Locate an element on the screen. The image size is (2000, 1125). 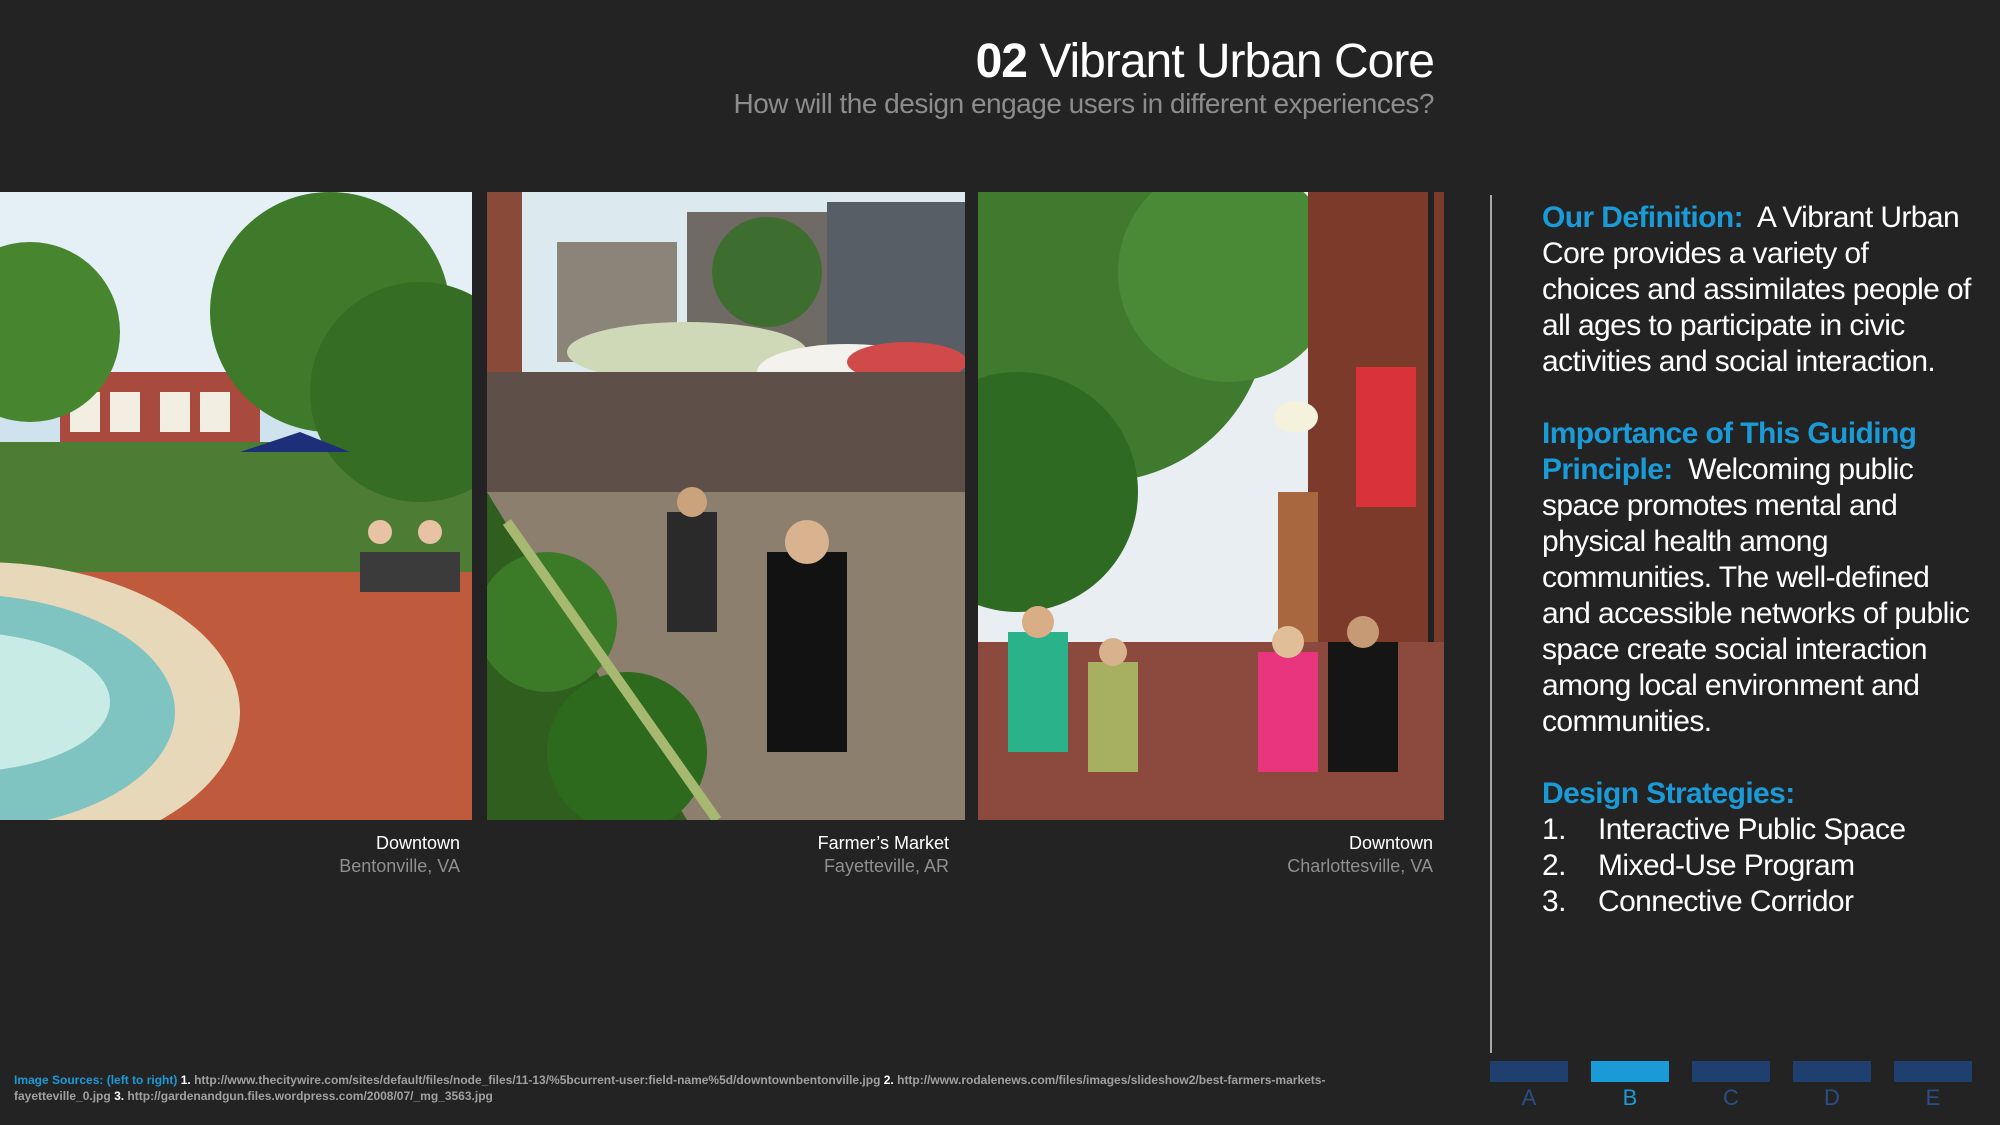
nav-tab-c: C is located at coordinates (1731, 1085).